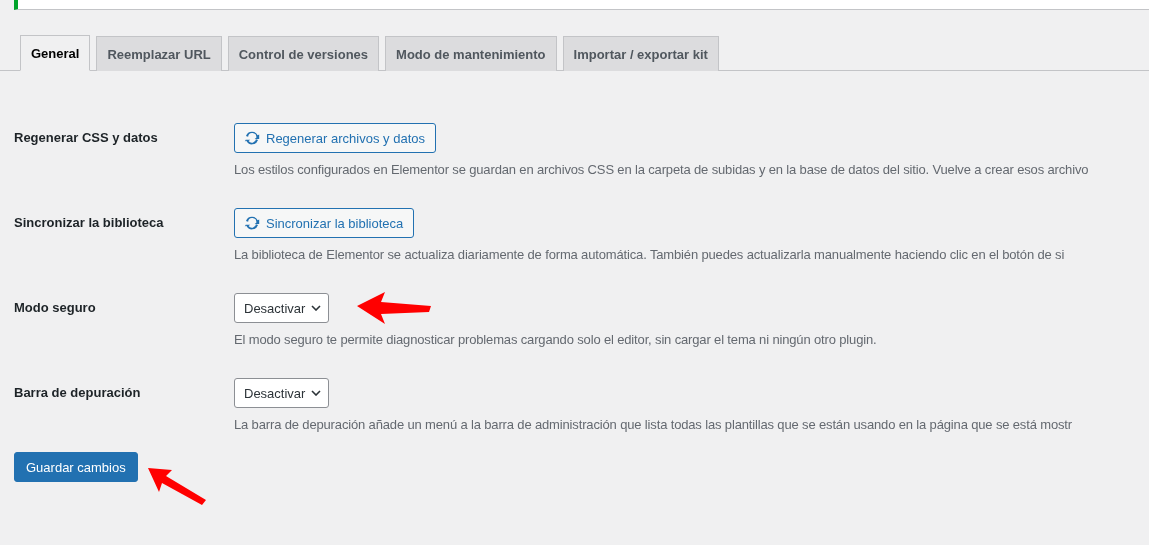 This screenshot has width=1149, height=545. I want to click on setting-description: La biblioteca de Elementor se actualiza diariamente de forma automática. También puedes actualizarla manualmente haciendo clic en el botón de si, so click(650, 254).